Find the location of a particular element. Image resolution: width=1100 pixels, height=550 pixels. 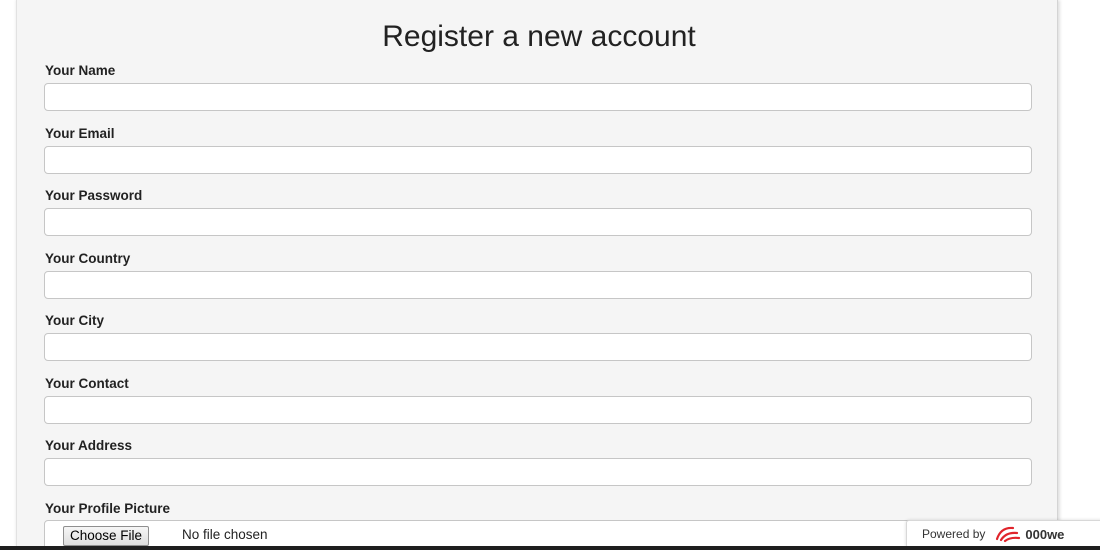

page-title: Register a new account is located at coordinates (539, 36).